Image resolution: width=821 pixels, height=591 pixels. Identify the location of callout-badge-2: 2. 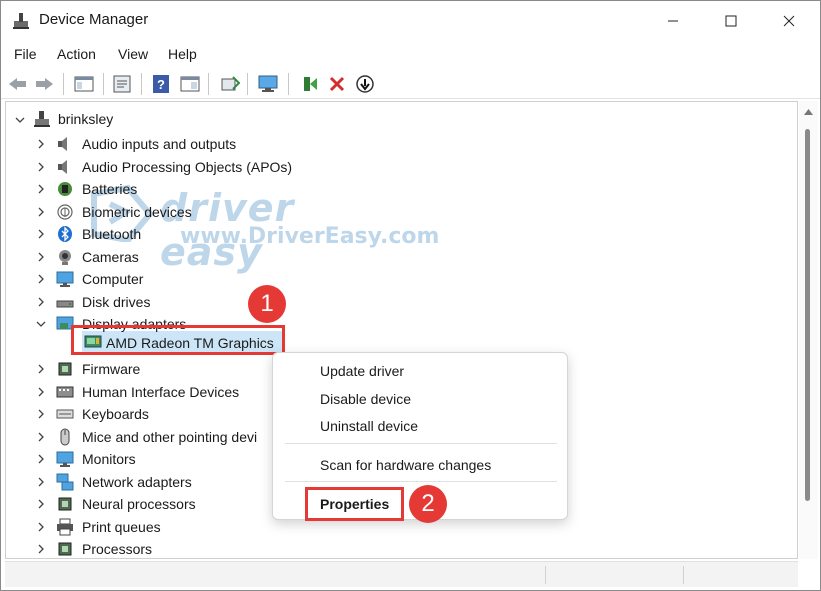
(428, 504).